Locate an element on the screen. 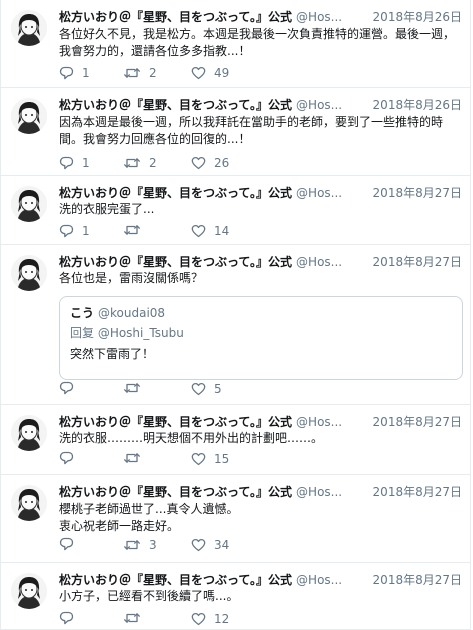 The height and width of the screenshot is (630, 473). tweet-header: 松方いおり＠『星野、目をつぶって。』公式 @Hos... 2018年8月26日 is located at coordinates (260, 17).